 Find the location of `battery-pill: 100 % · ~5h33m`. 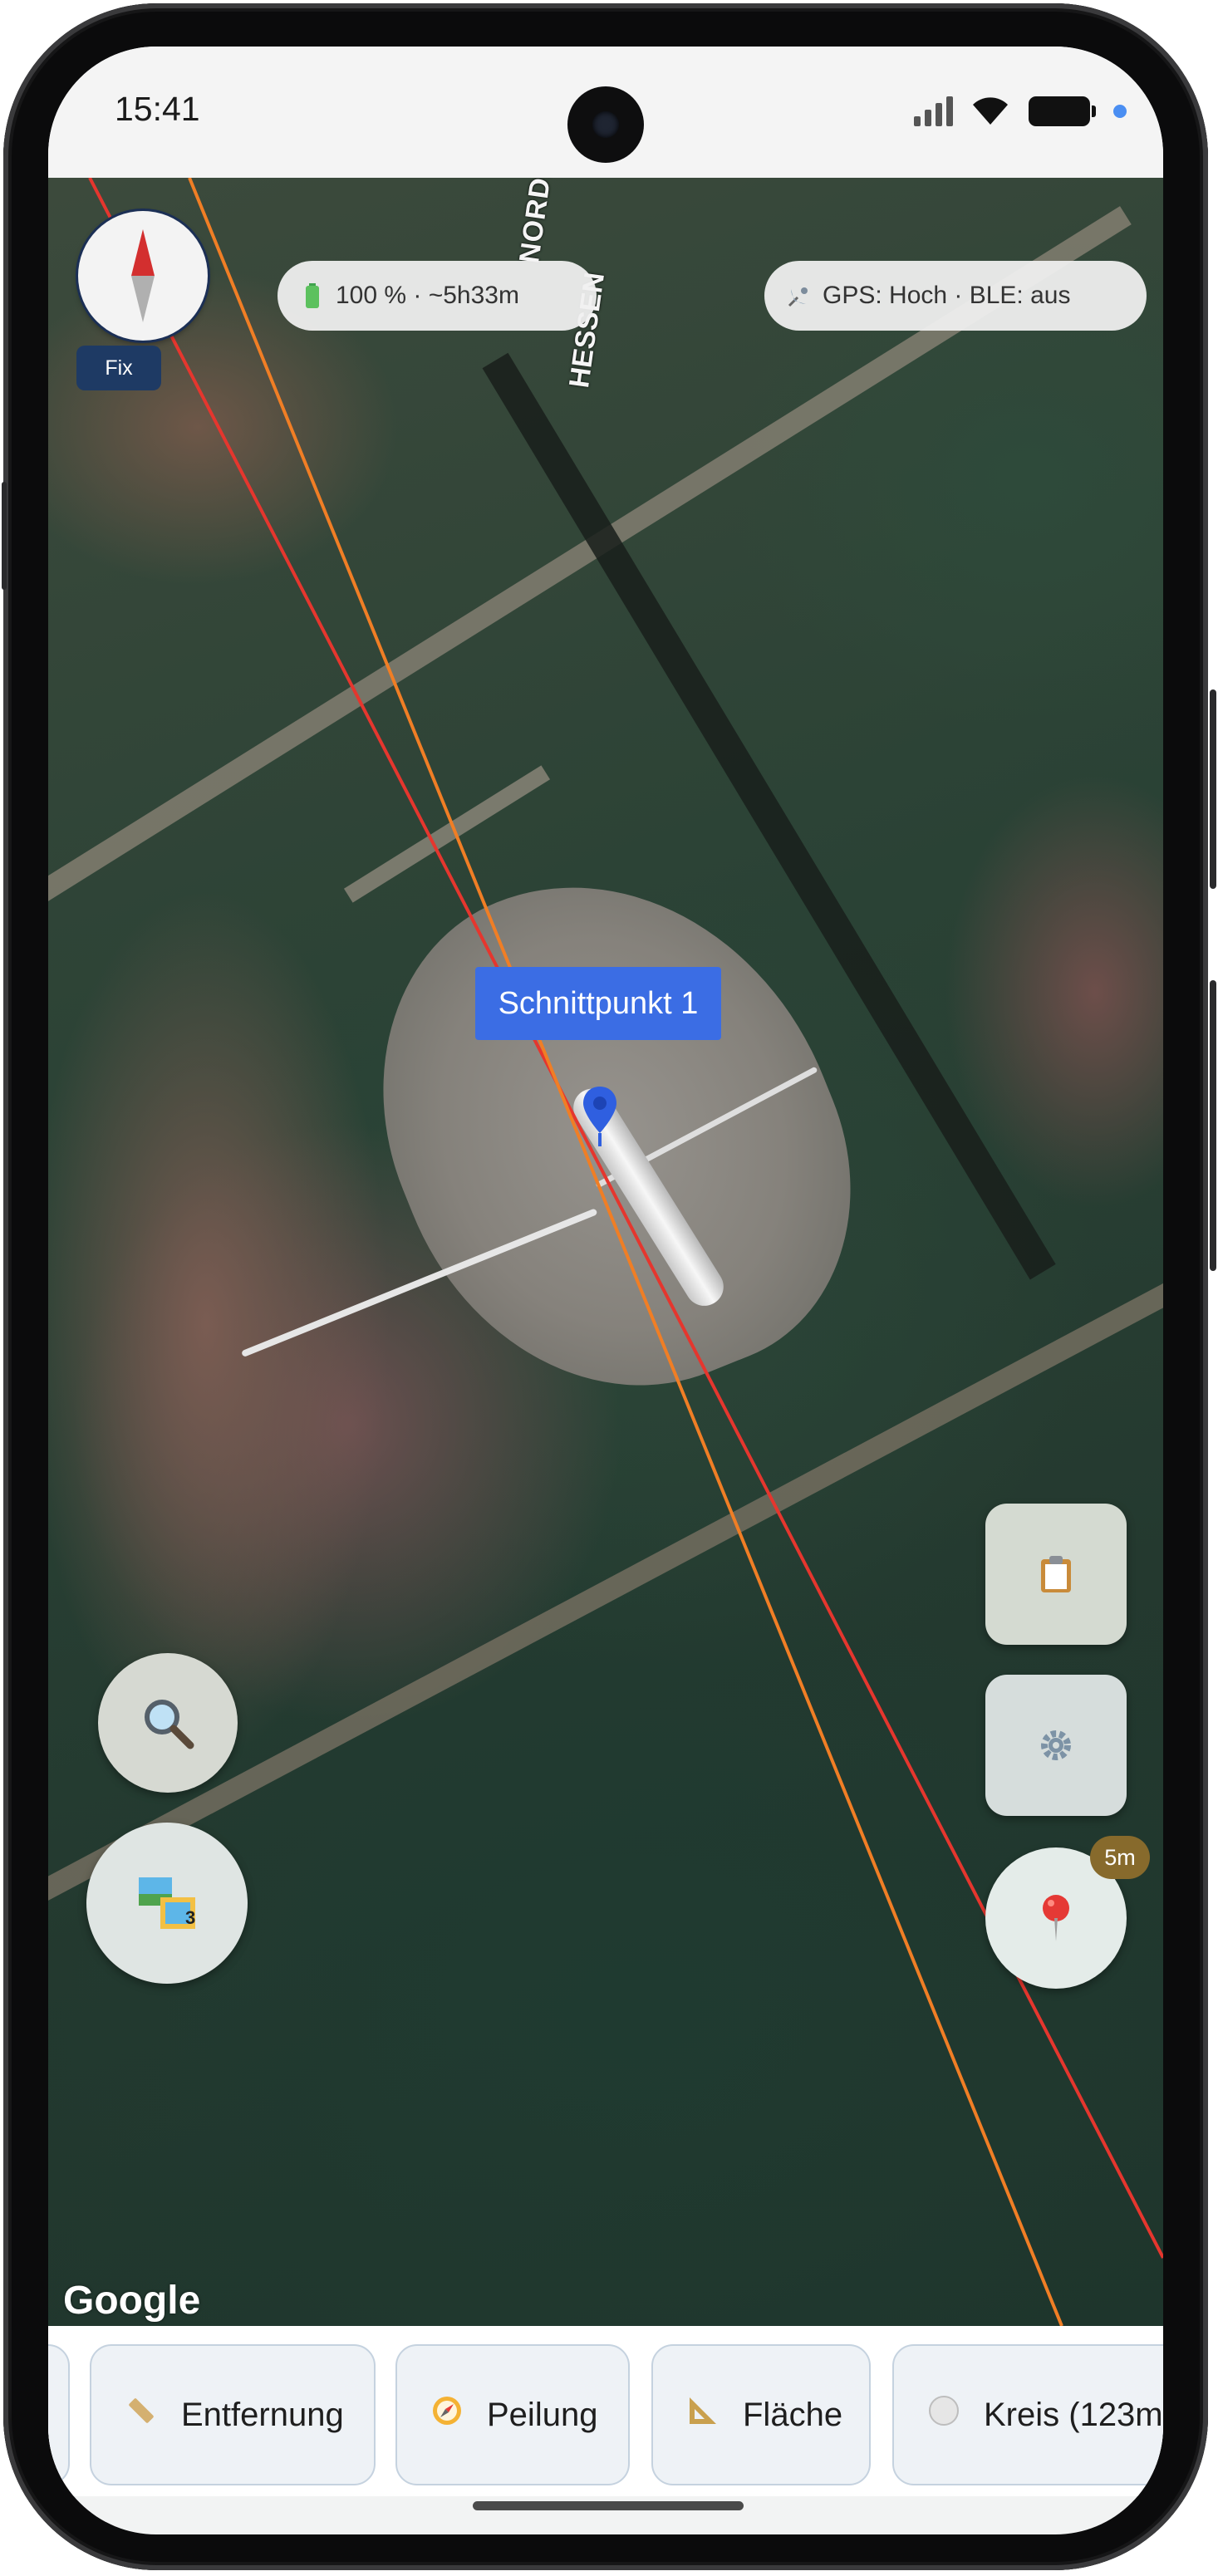

battery-pill: 100 % · ~5h33m is located at coordinates (437, 296).